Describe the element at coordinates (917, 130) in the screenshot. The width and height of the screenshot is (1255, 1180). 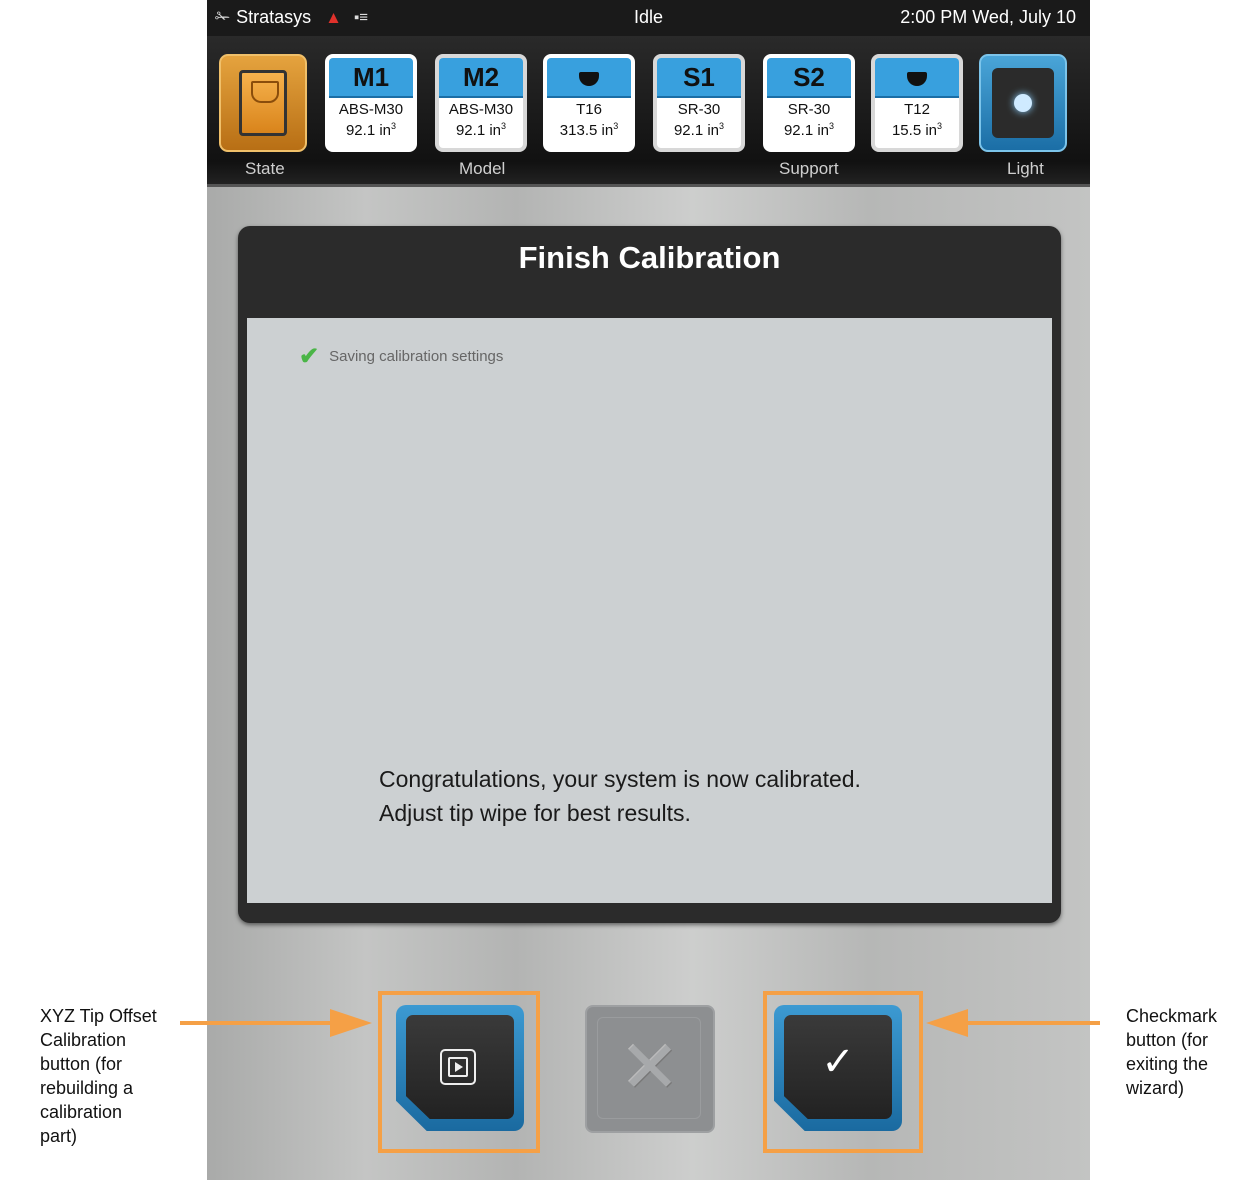
I see `tip-volume: 15.5 in3` at that location.